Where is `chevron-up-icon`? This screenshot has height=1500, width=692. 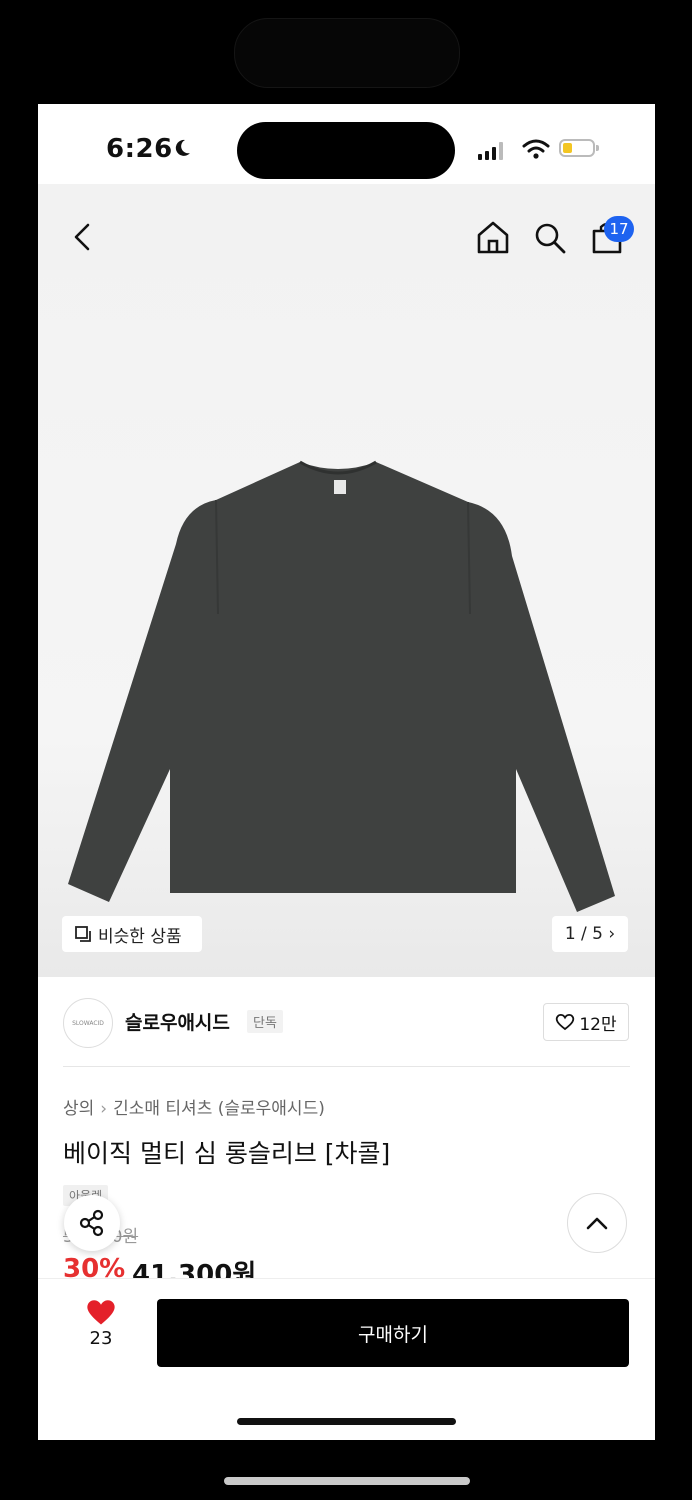
chevron-up-icon is located at coordinates (597, 1223).